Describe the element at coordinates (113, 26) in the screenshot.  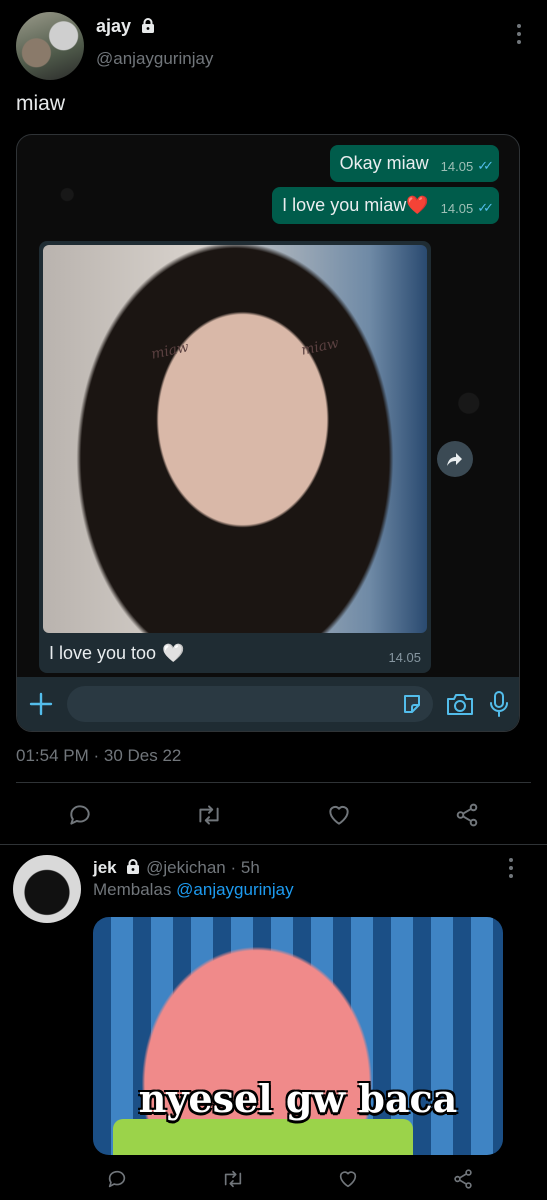
I see `author-name: ajay` at that location.